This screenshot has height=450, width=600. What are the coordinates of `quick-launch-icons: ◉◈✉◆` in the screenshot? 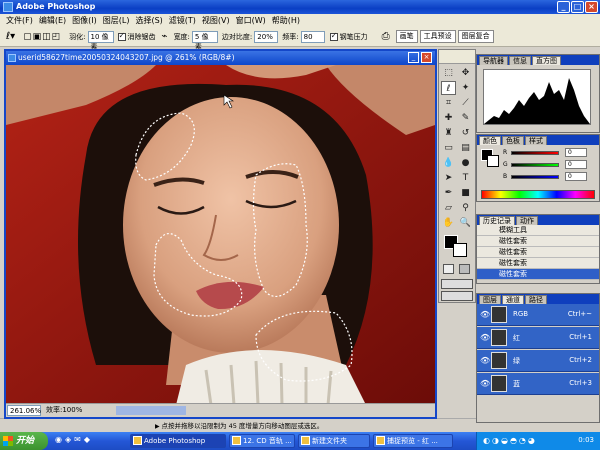 It's located at (85, 441).